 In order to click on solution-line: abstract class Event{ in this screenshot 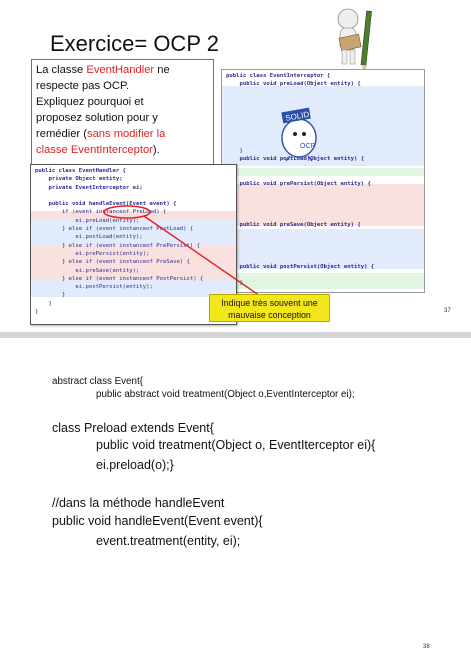, I will do `click(97, 381)`.